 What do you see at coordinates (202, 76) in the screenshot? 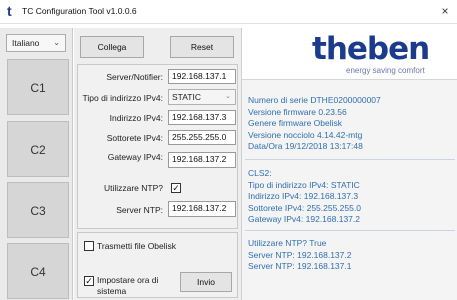
I see `server-field: 192.168.137.1` at bounding box center [202, 76].